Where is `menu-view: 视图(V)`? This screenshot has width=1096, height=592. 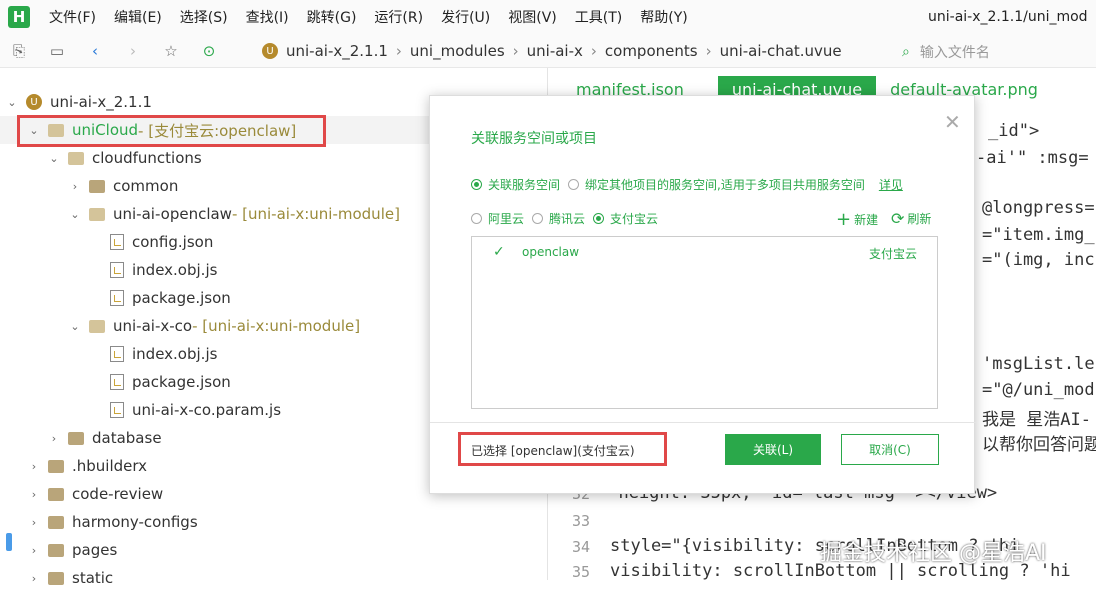
menu-view: 视图(V) is located at coordinates (532, 17).